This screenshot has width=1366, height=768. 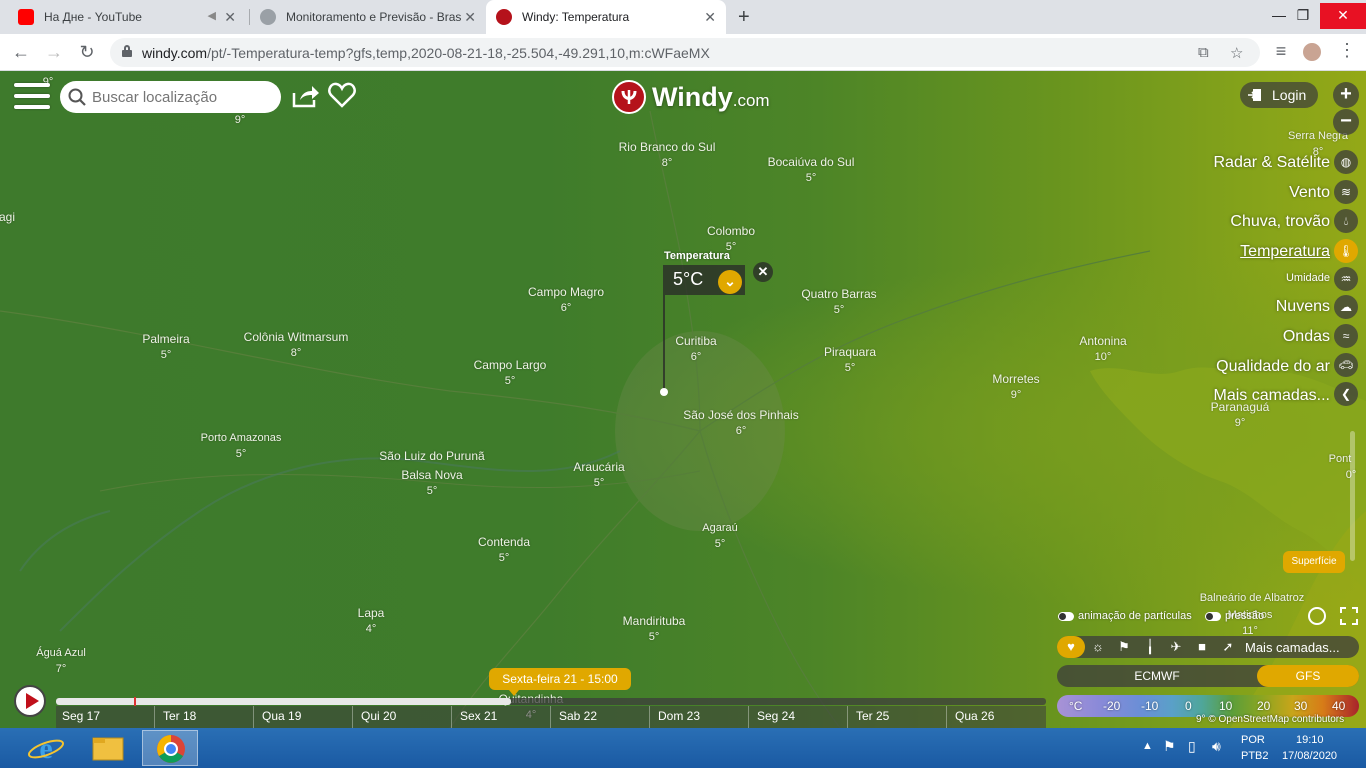 What do you see at coordinates (1346, 365) in the screenshot?
I see `car-icon: 🚗︎` at bounding box center [1346, 365].